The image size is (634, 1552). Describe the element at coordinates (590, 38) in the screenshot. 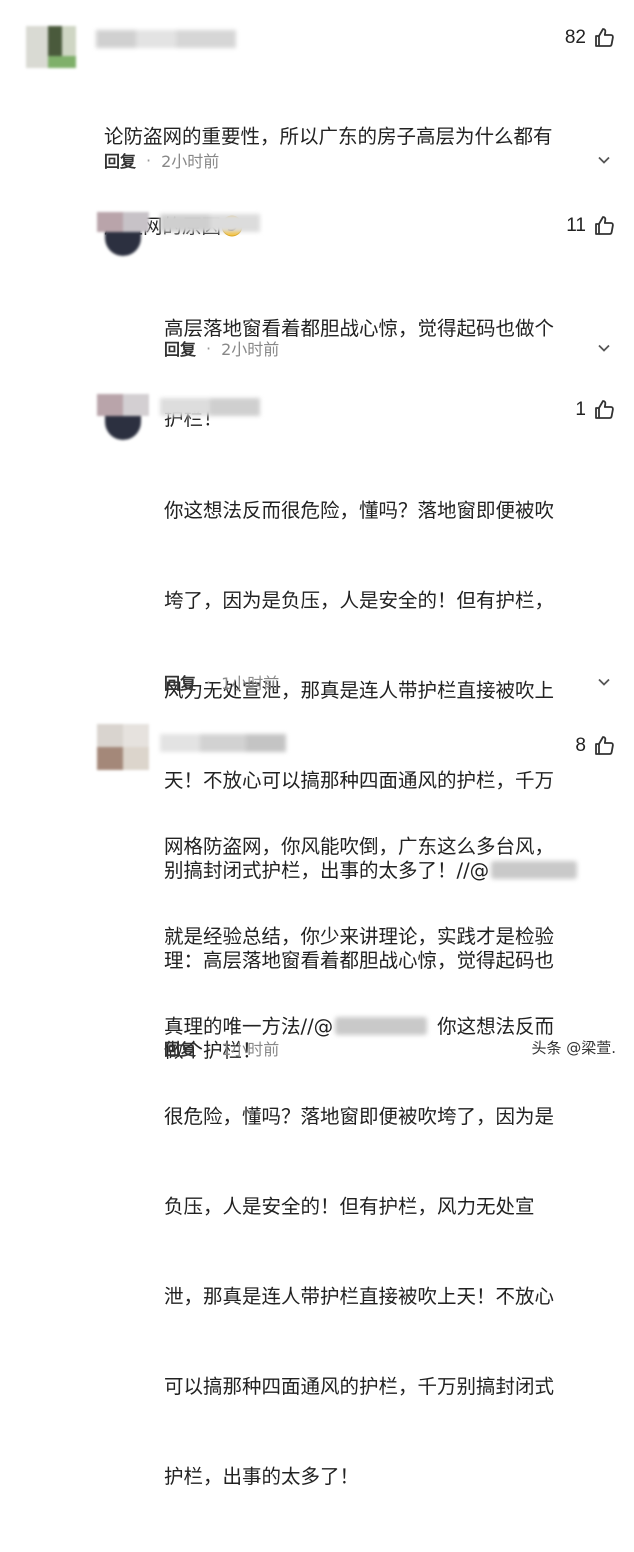

I see `like-group: 82` at that location.